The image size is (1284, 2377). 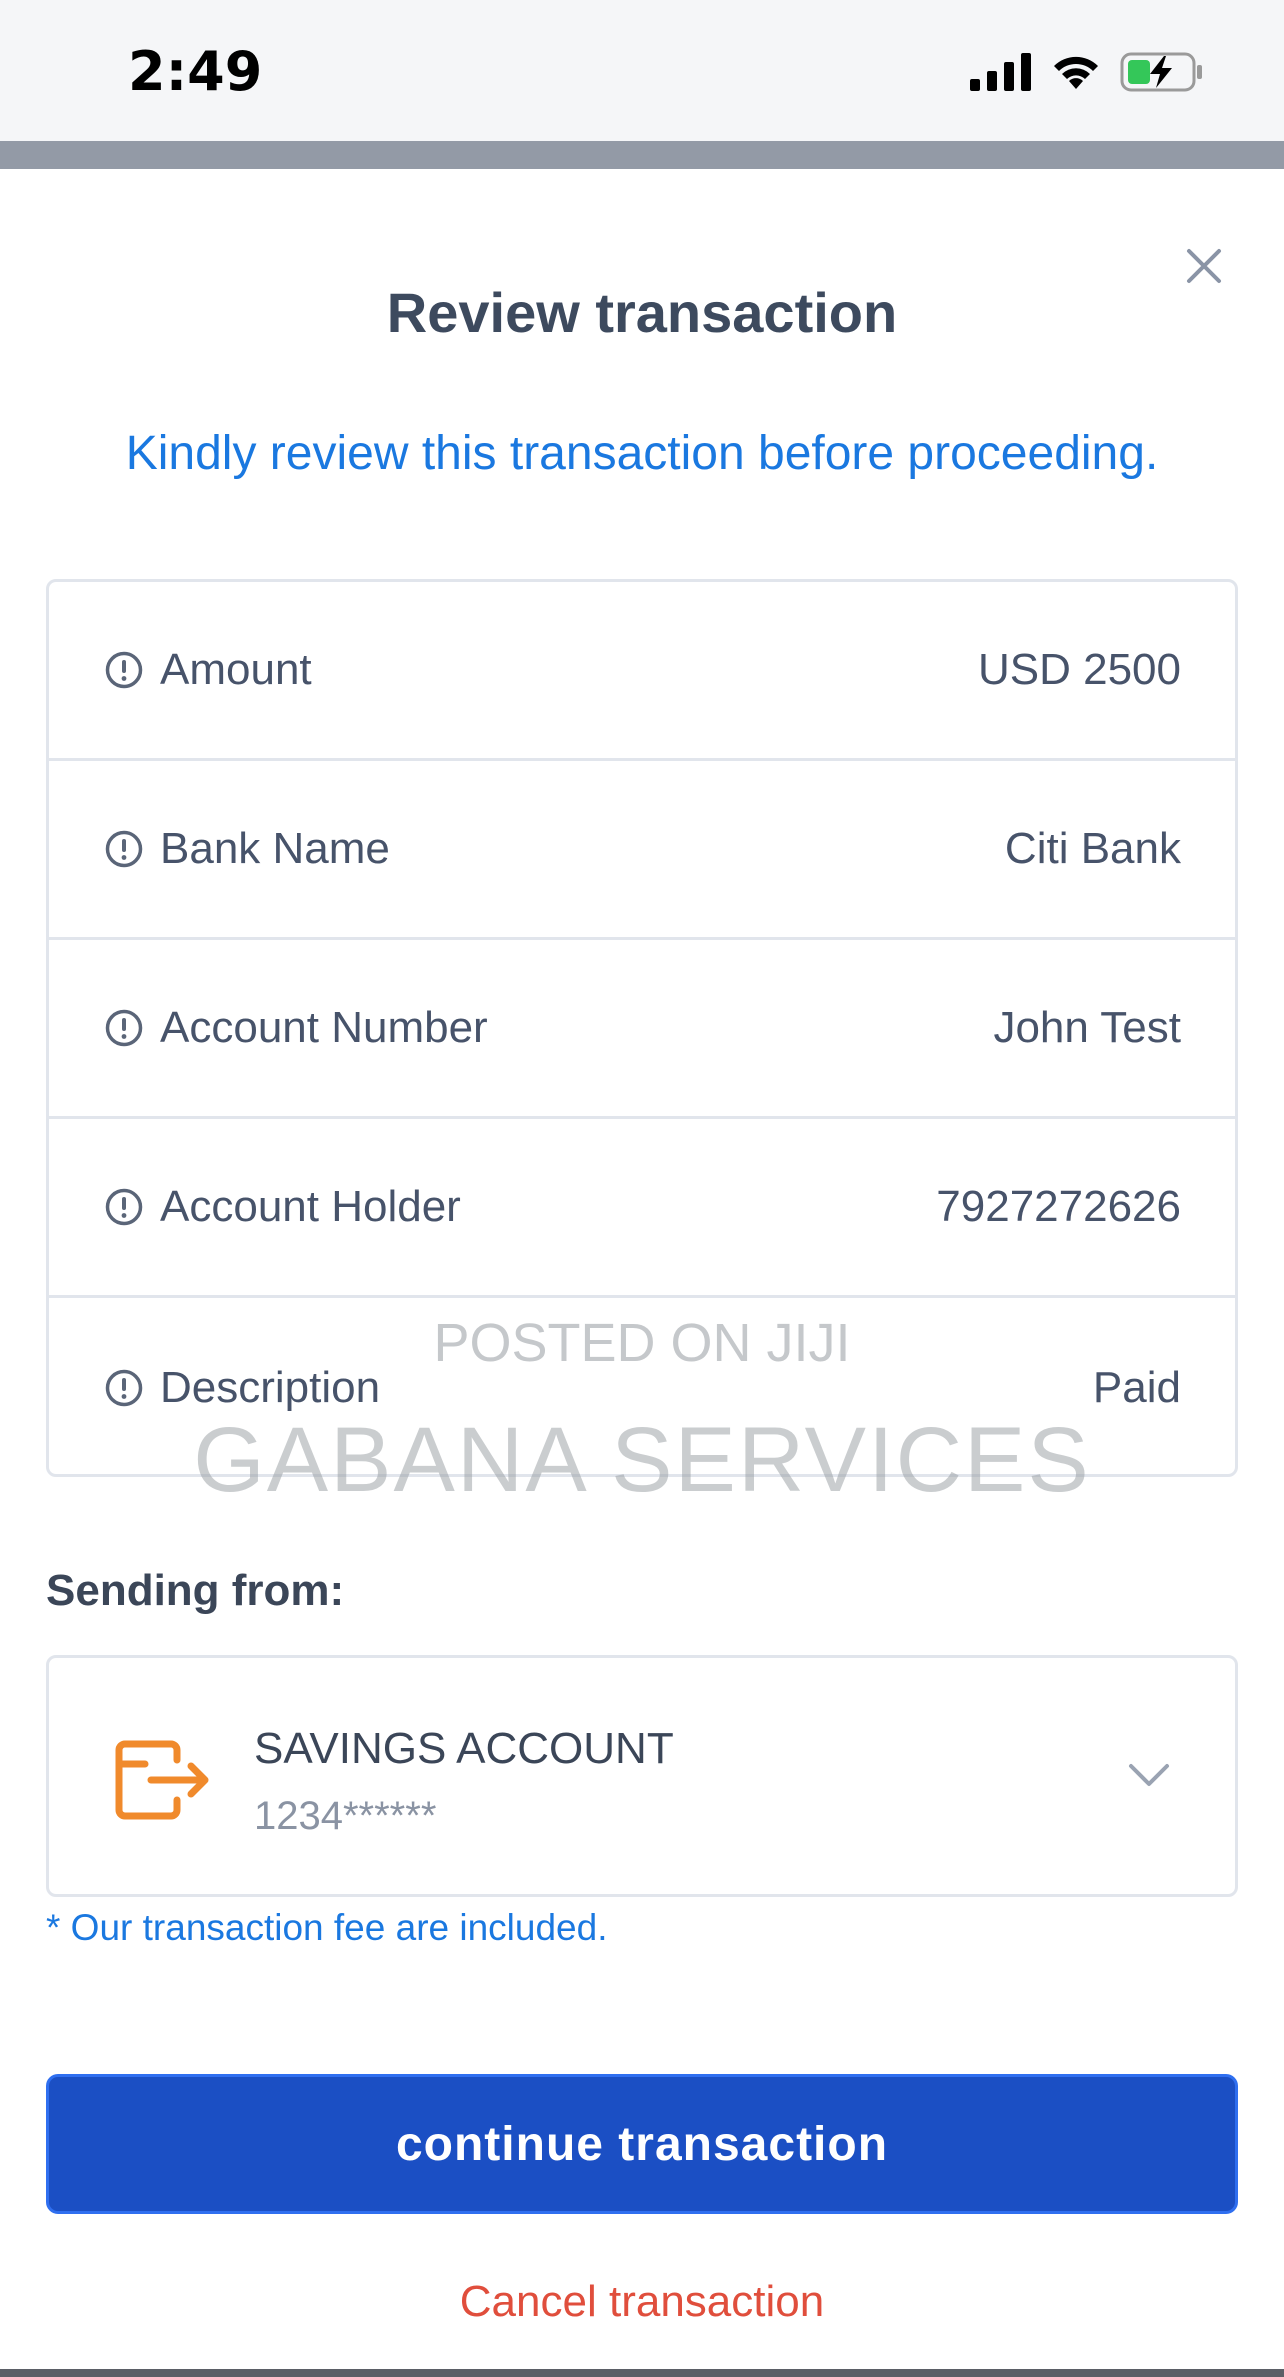 What do you see at coordinates (1136, 1387) in the screenshot?
I see `detail-value: Paid` at bounding box center [1136, 1387].